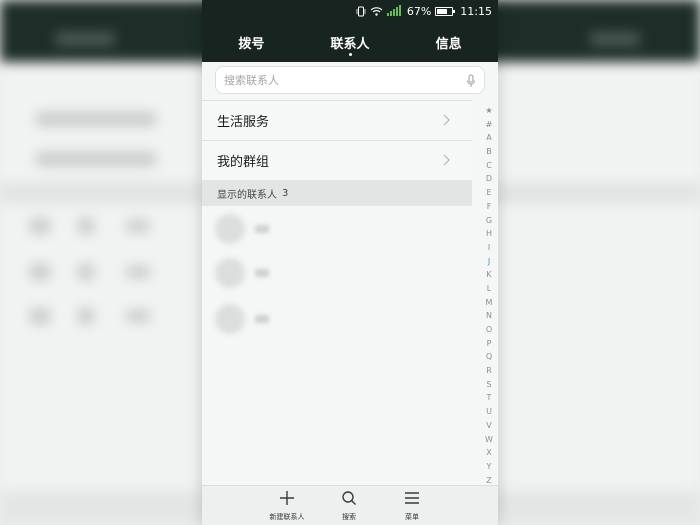 The image size is (700, 525). What do you see at coordinates (489, 275) in the screenshot?
I see `index-letter: K` at bounding box center [489, 275].